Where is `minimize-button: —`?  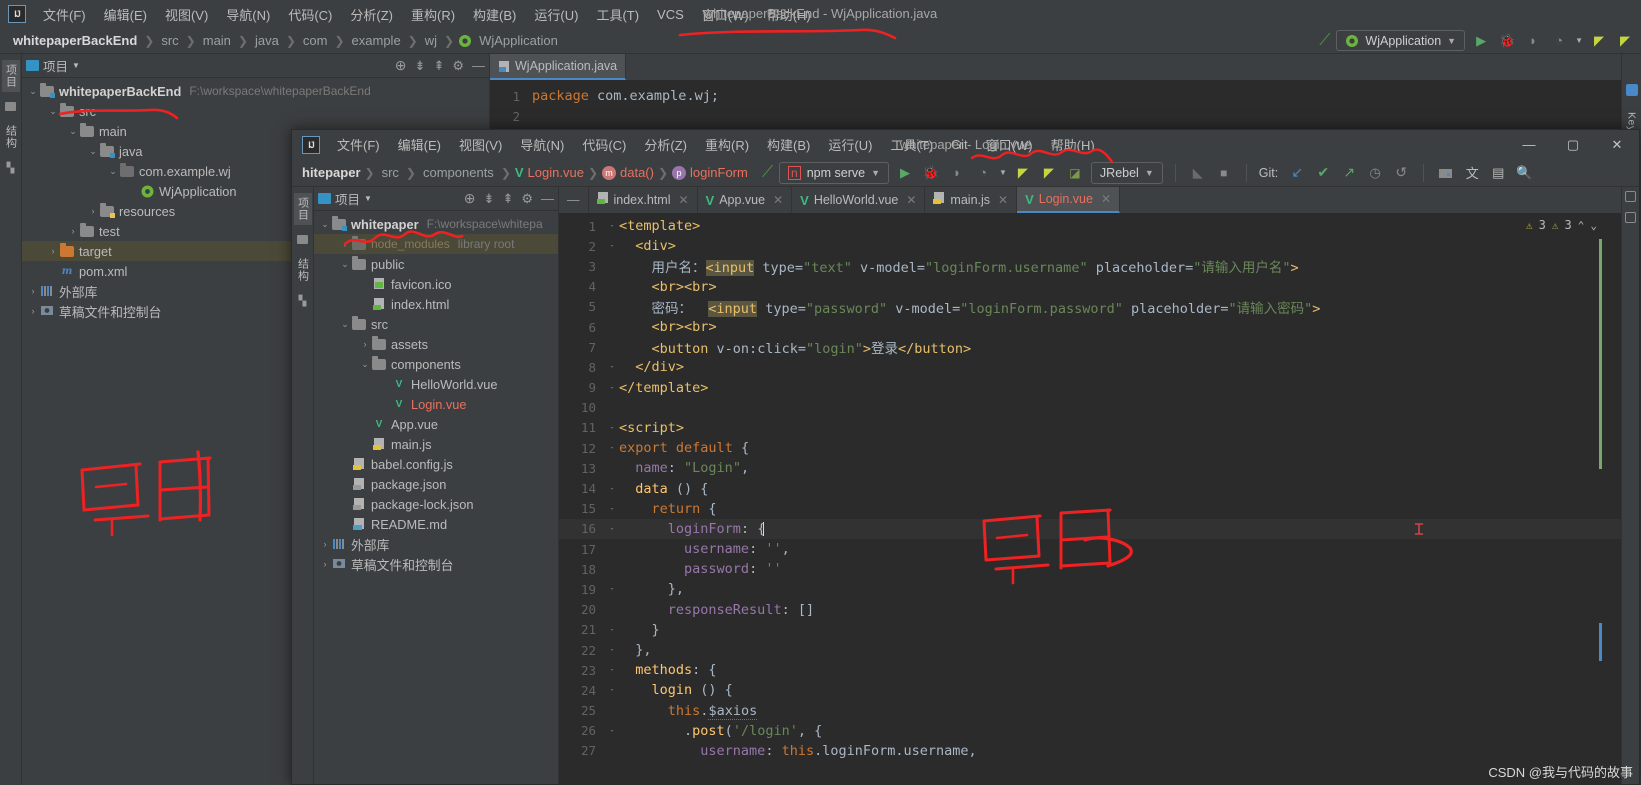
minimize-button: — is located at coordinates (1529, 144).